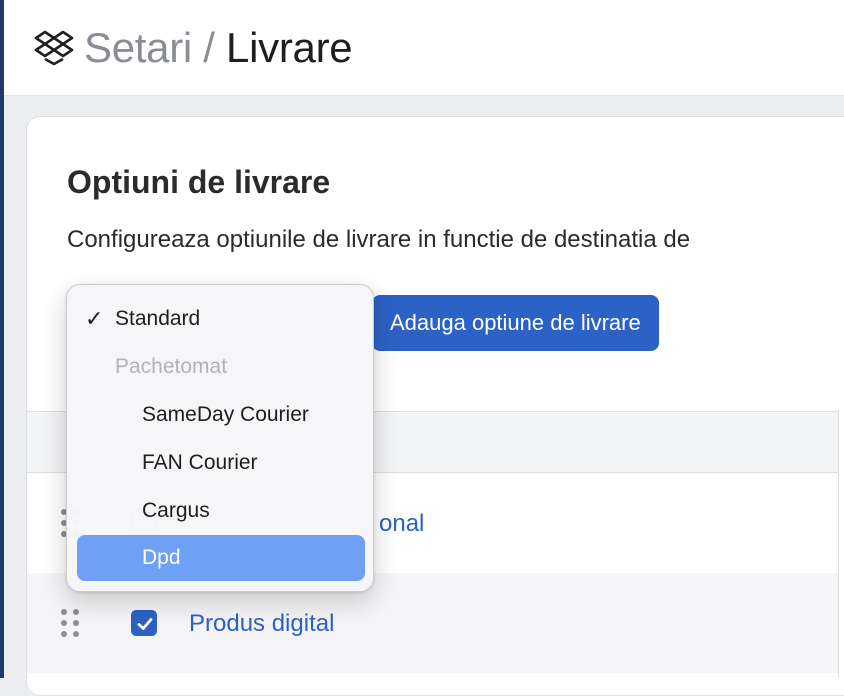 The height and width of the screenshot is (696, 844). I want to click on dropdown-option-label: Dpd, so click(161, 557).